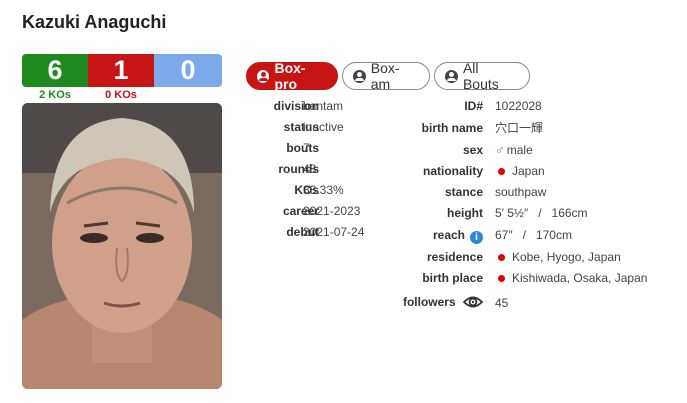 This screenshot has width=687, height=403. Describe the element at coordinates (55, 95) in the screenshot. I see `wins-kos: 2 KOs` at that location.